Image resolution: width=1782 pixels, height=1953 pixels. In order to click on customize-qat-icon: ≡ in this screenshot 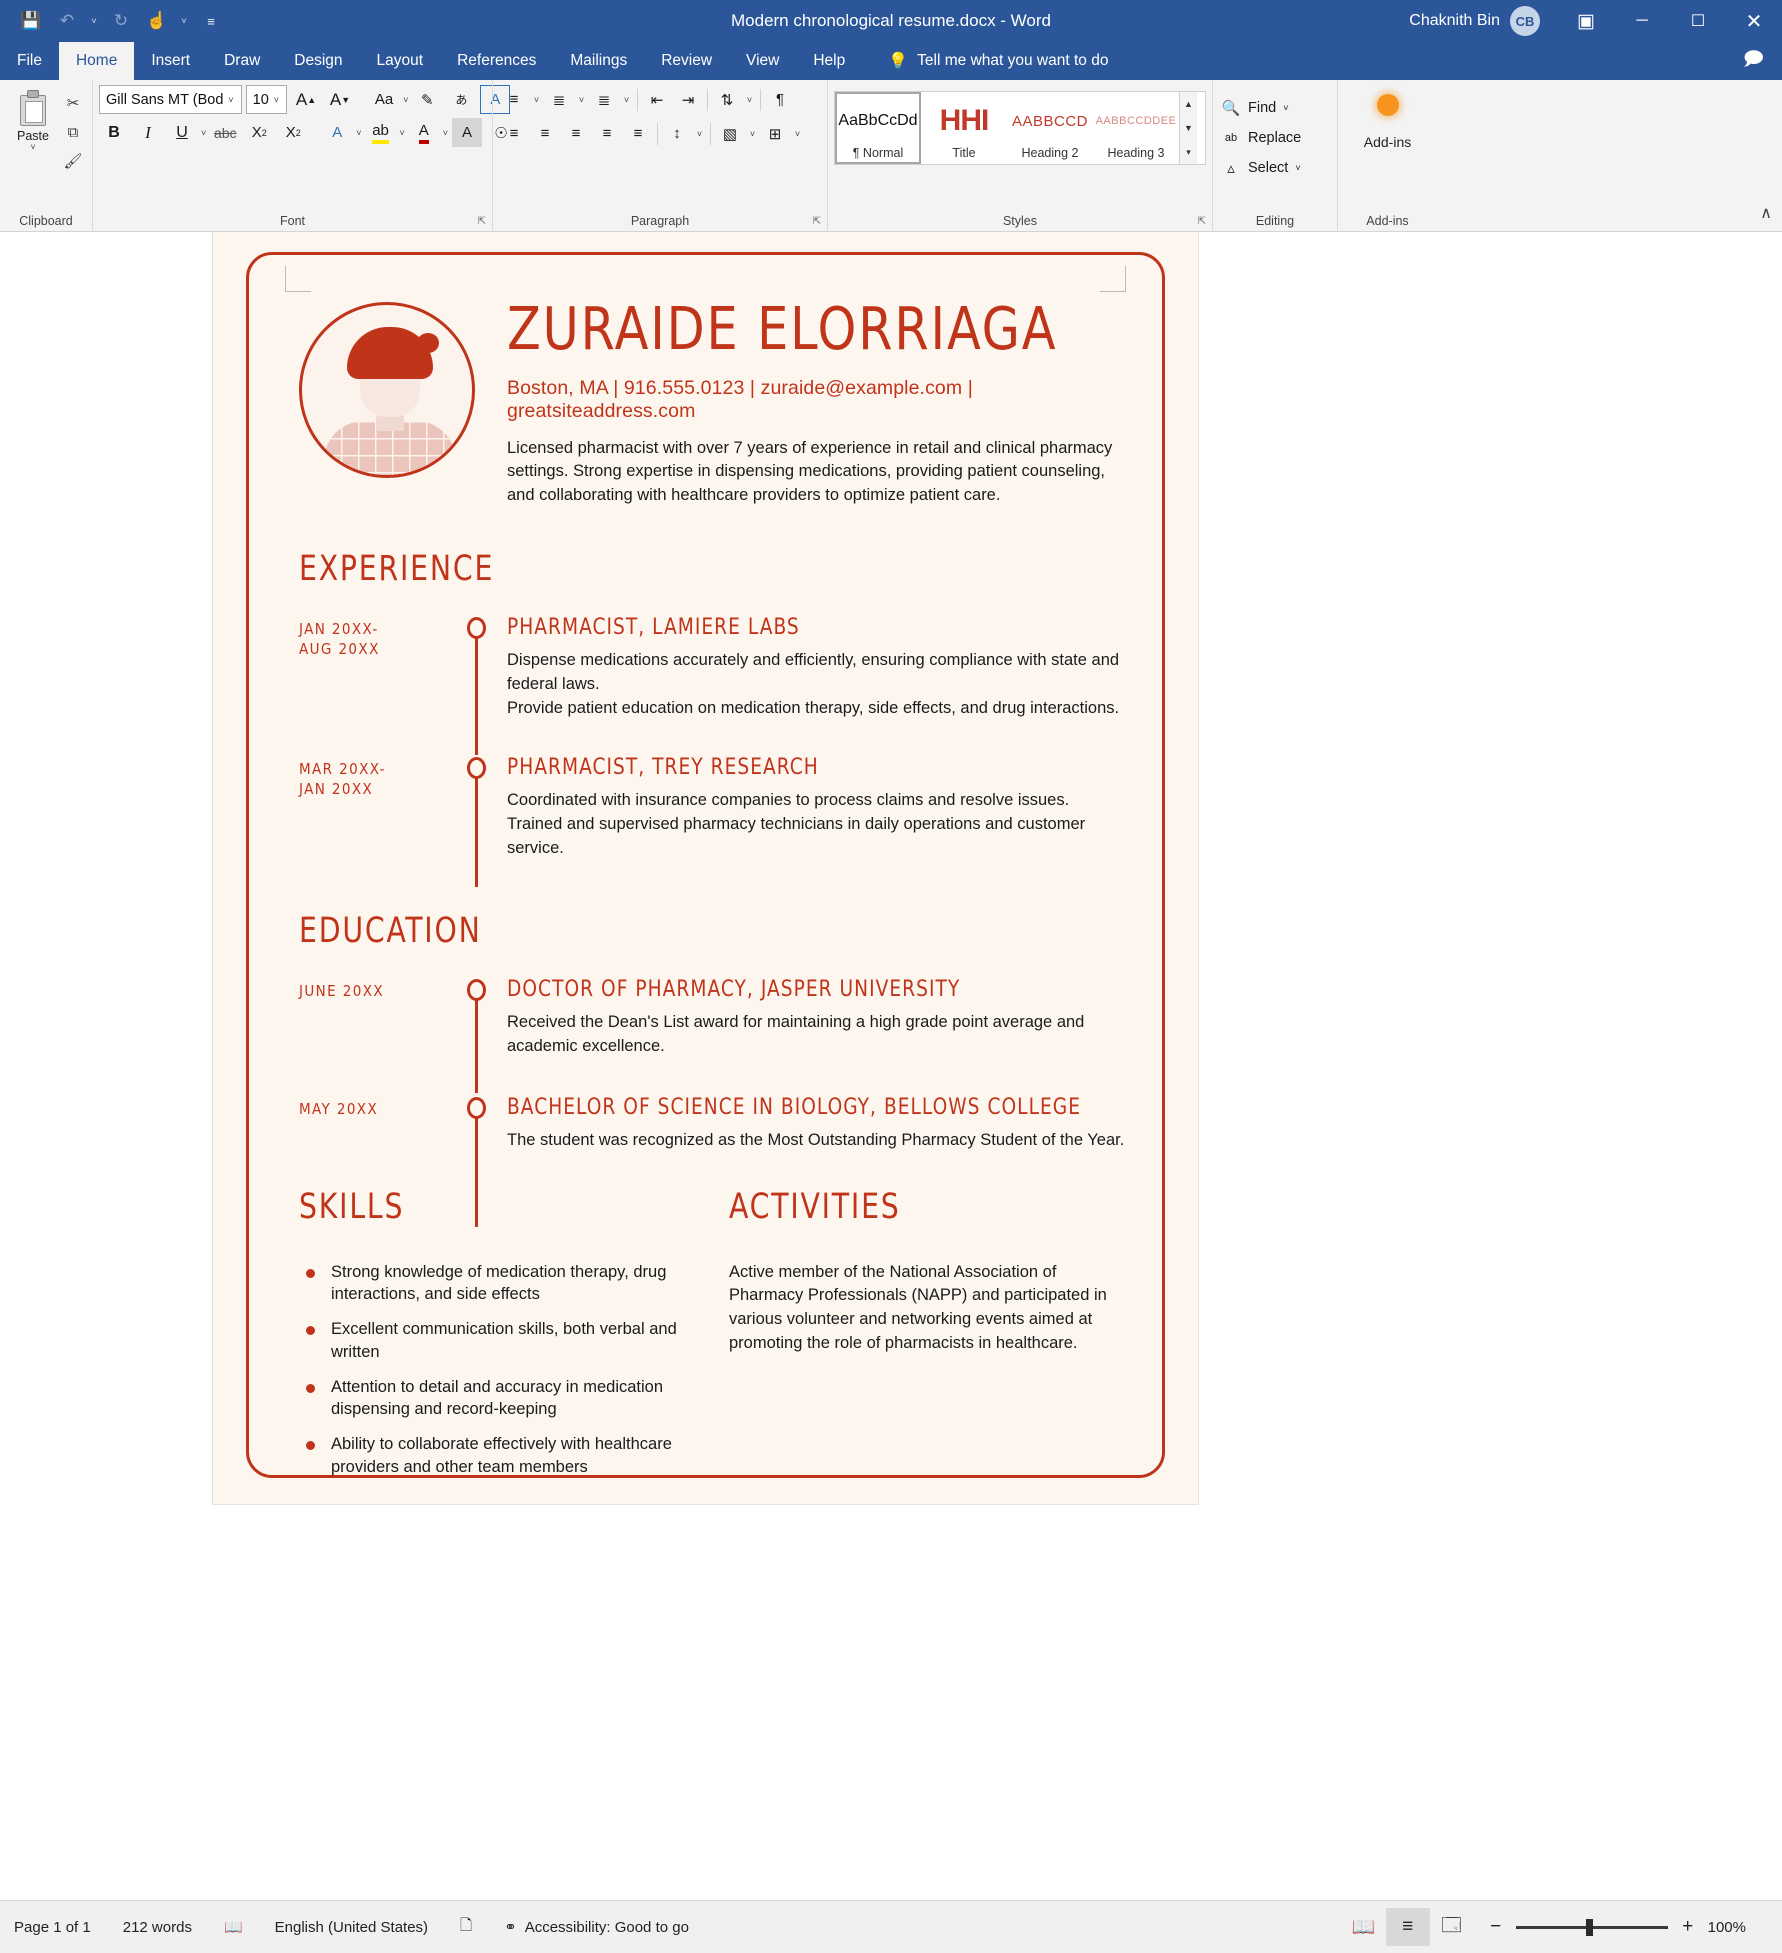, I will do `click(211, 21)`.